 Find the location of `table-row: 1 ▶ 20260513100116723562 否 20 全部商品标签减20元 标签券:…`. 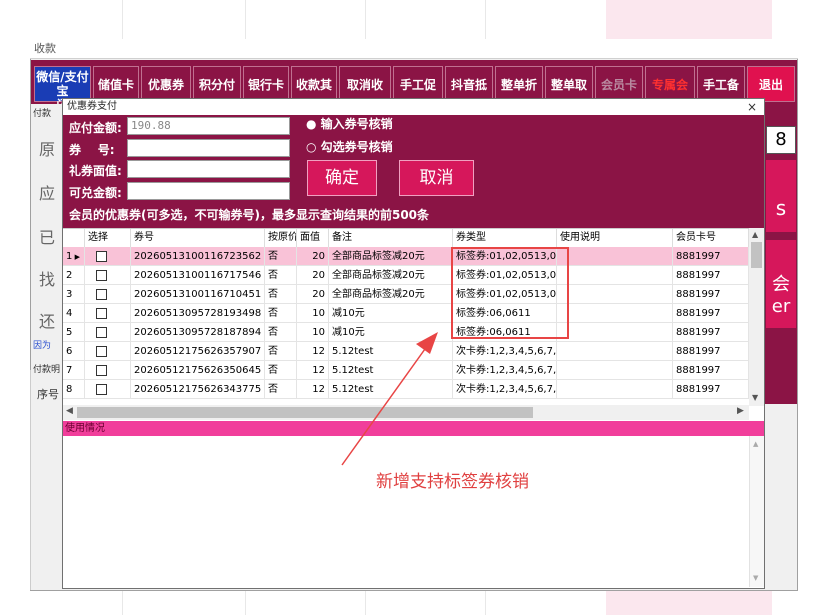

table-row: 1 ▶ 20260513100116723562 否 20 全部商品标签减20元 标签券:… is located at coordinates (406, 256).